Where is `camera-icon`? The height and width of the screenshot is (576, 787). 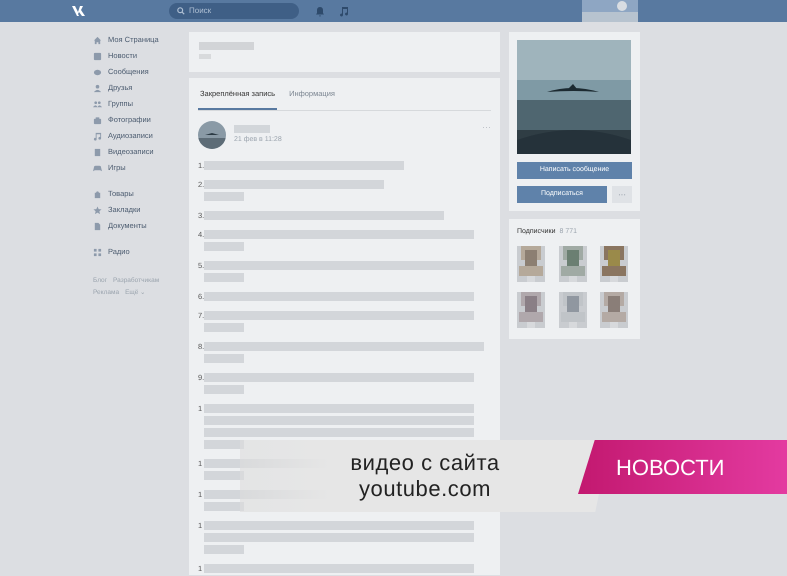
camera-icon is located at coordinates (97, 120).